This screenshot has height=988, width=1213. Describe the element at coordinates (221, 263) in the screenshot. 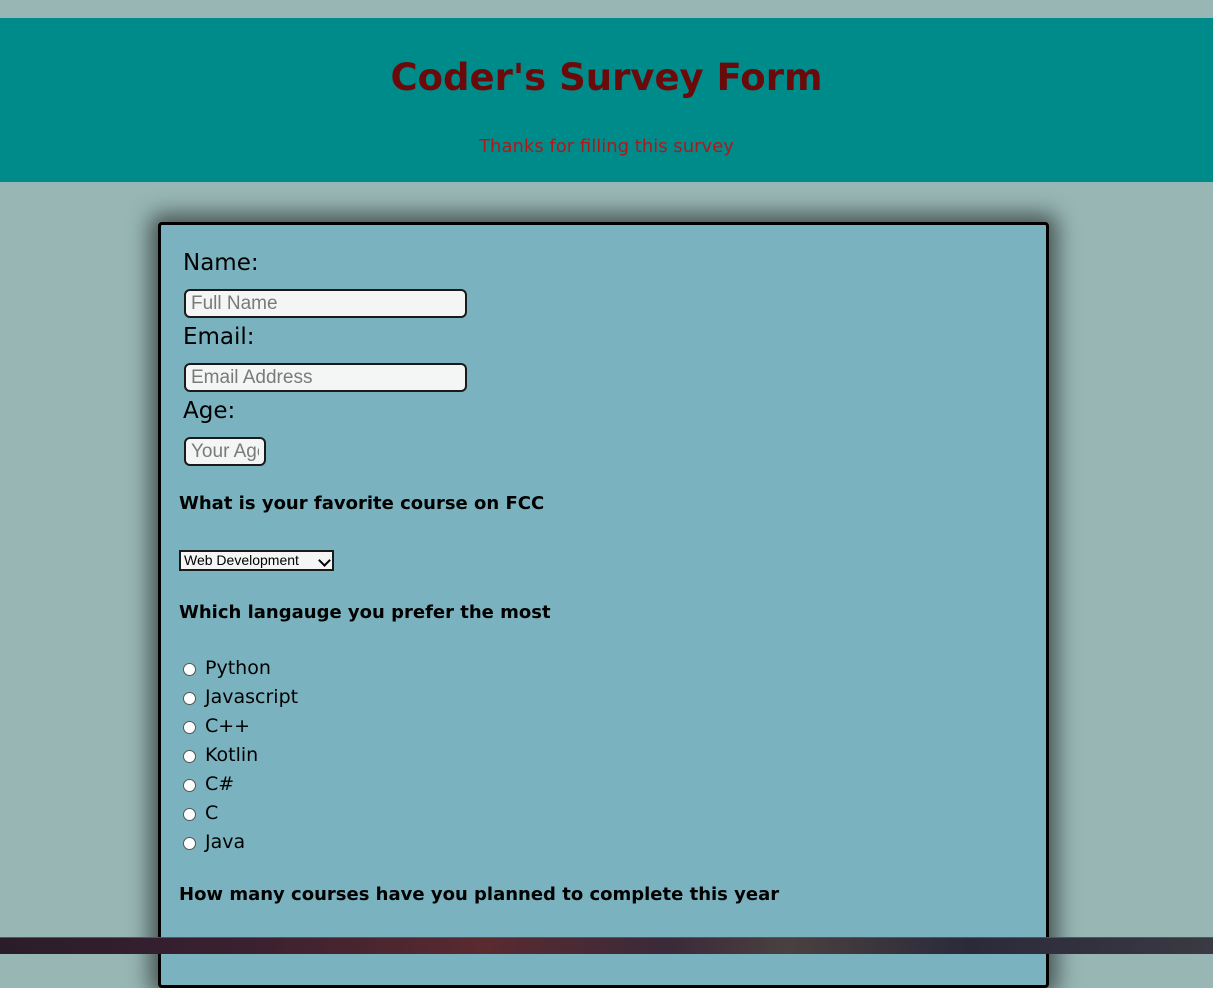

I see `name-label: Name:` at that location.